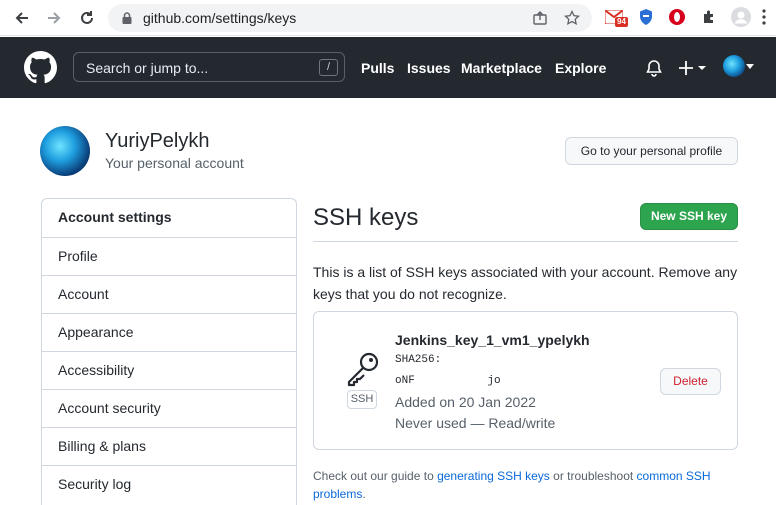 The image size is (776, 505). Describe the element at coordinates (501, 68) in the screenshot. I see `nav-marketplace: Marketplace` at that location.